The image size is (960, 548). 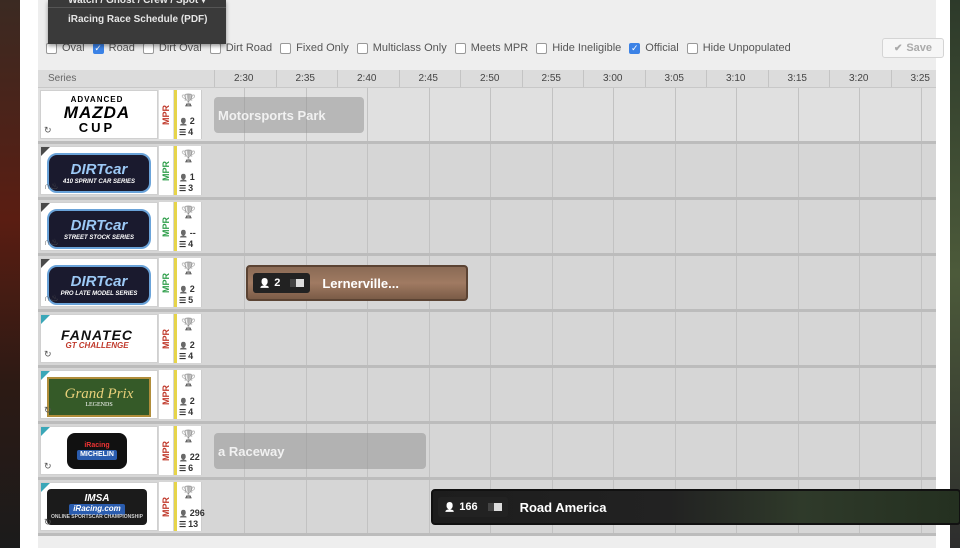 I want to click on driver-count-value: 1, so click(x=192, y=177).